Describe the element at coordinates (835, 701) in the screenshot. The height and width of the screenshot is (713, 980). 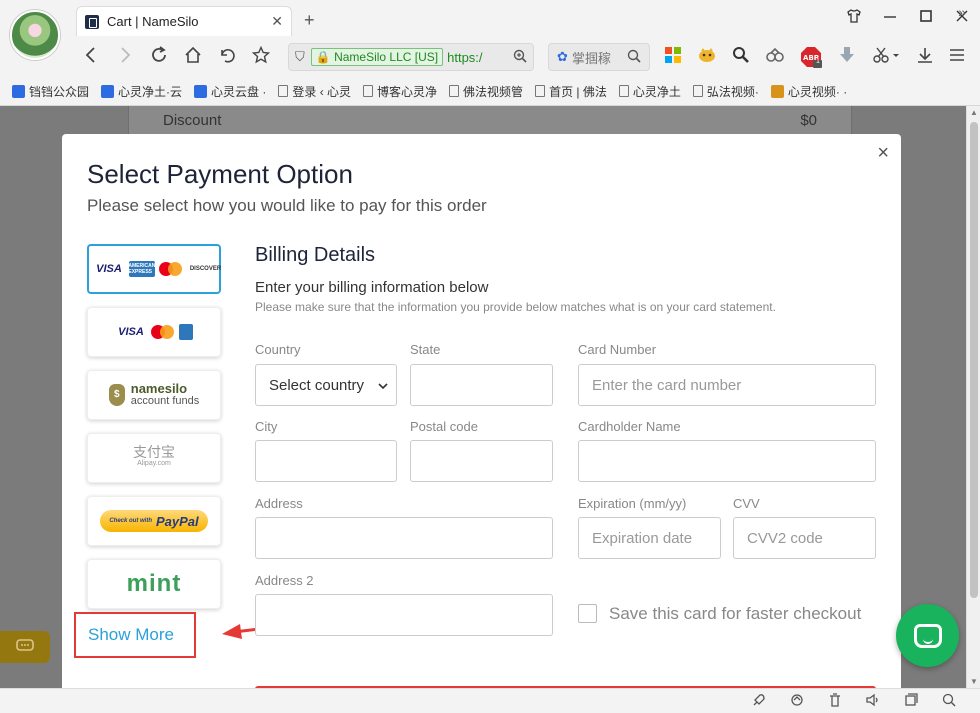
I see `trash-icon` at that location.